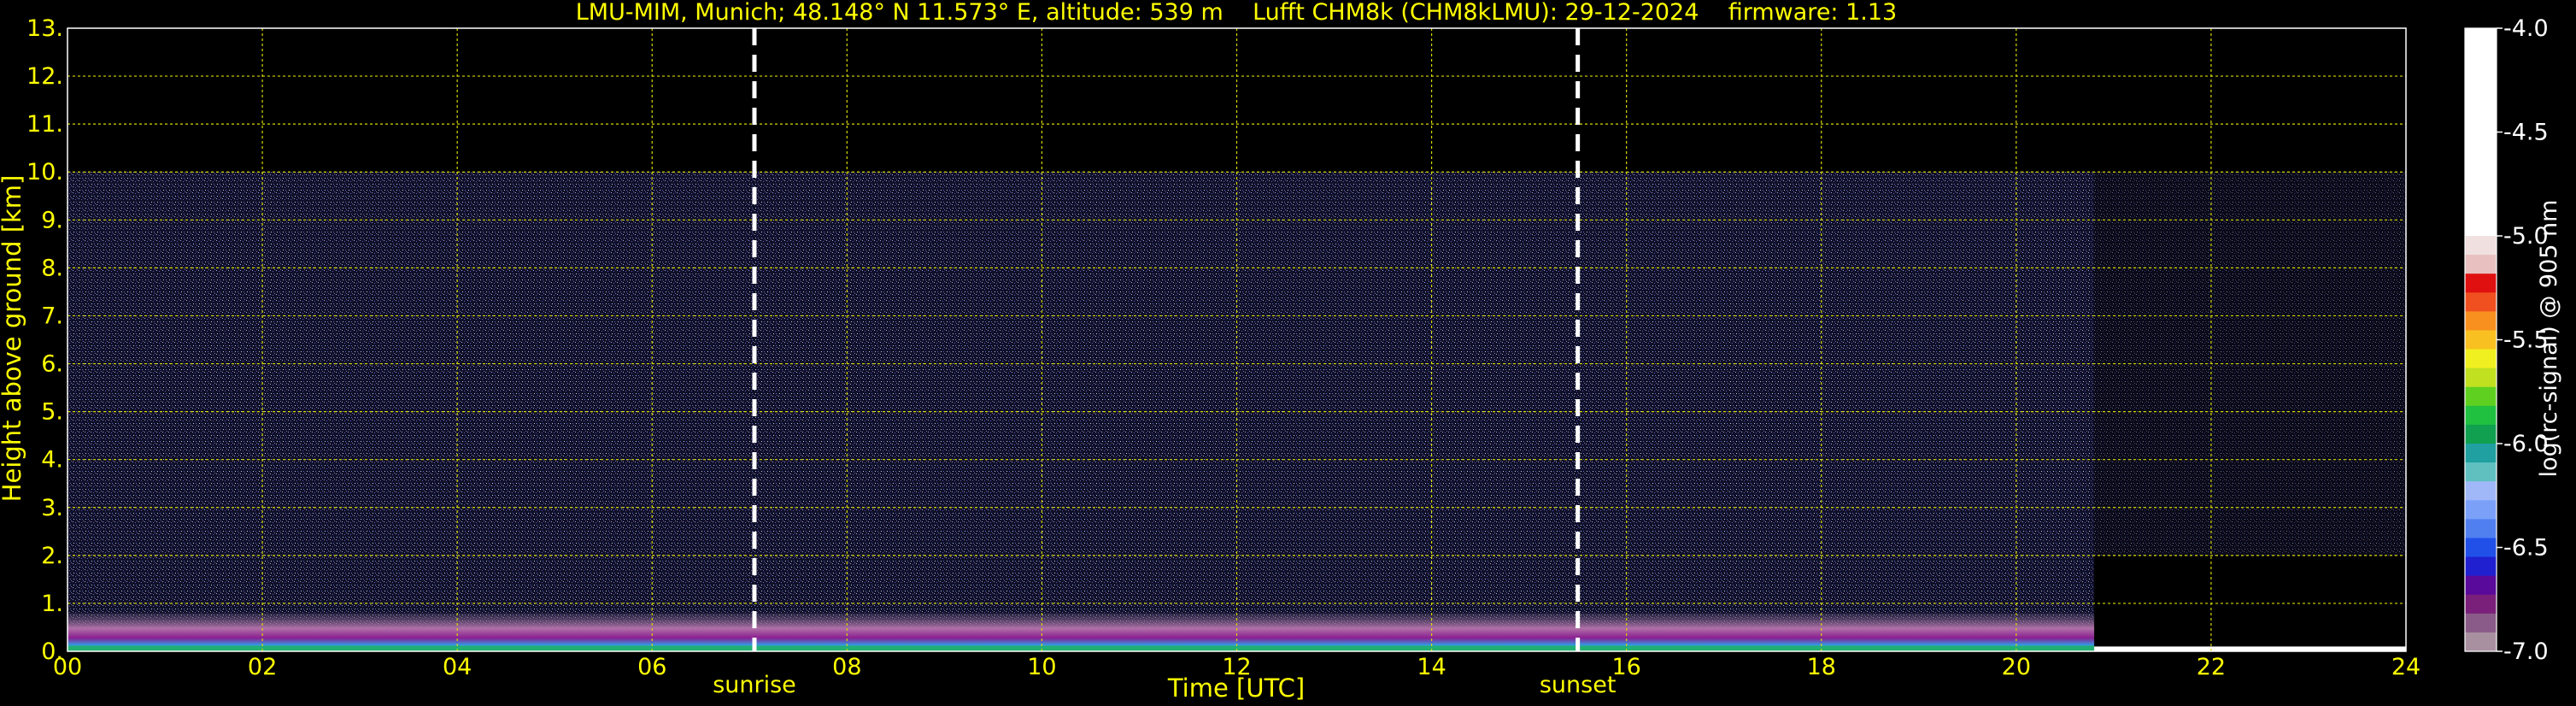  Describe the element at coordinates (44, 124) in the screenshot. I see `y-tick-label: 11.` at that location.